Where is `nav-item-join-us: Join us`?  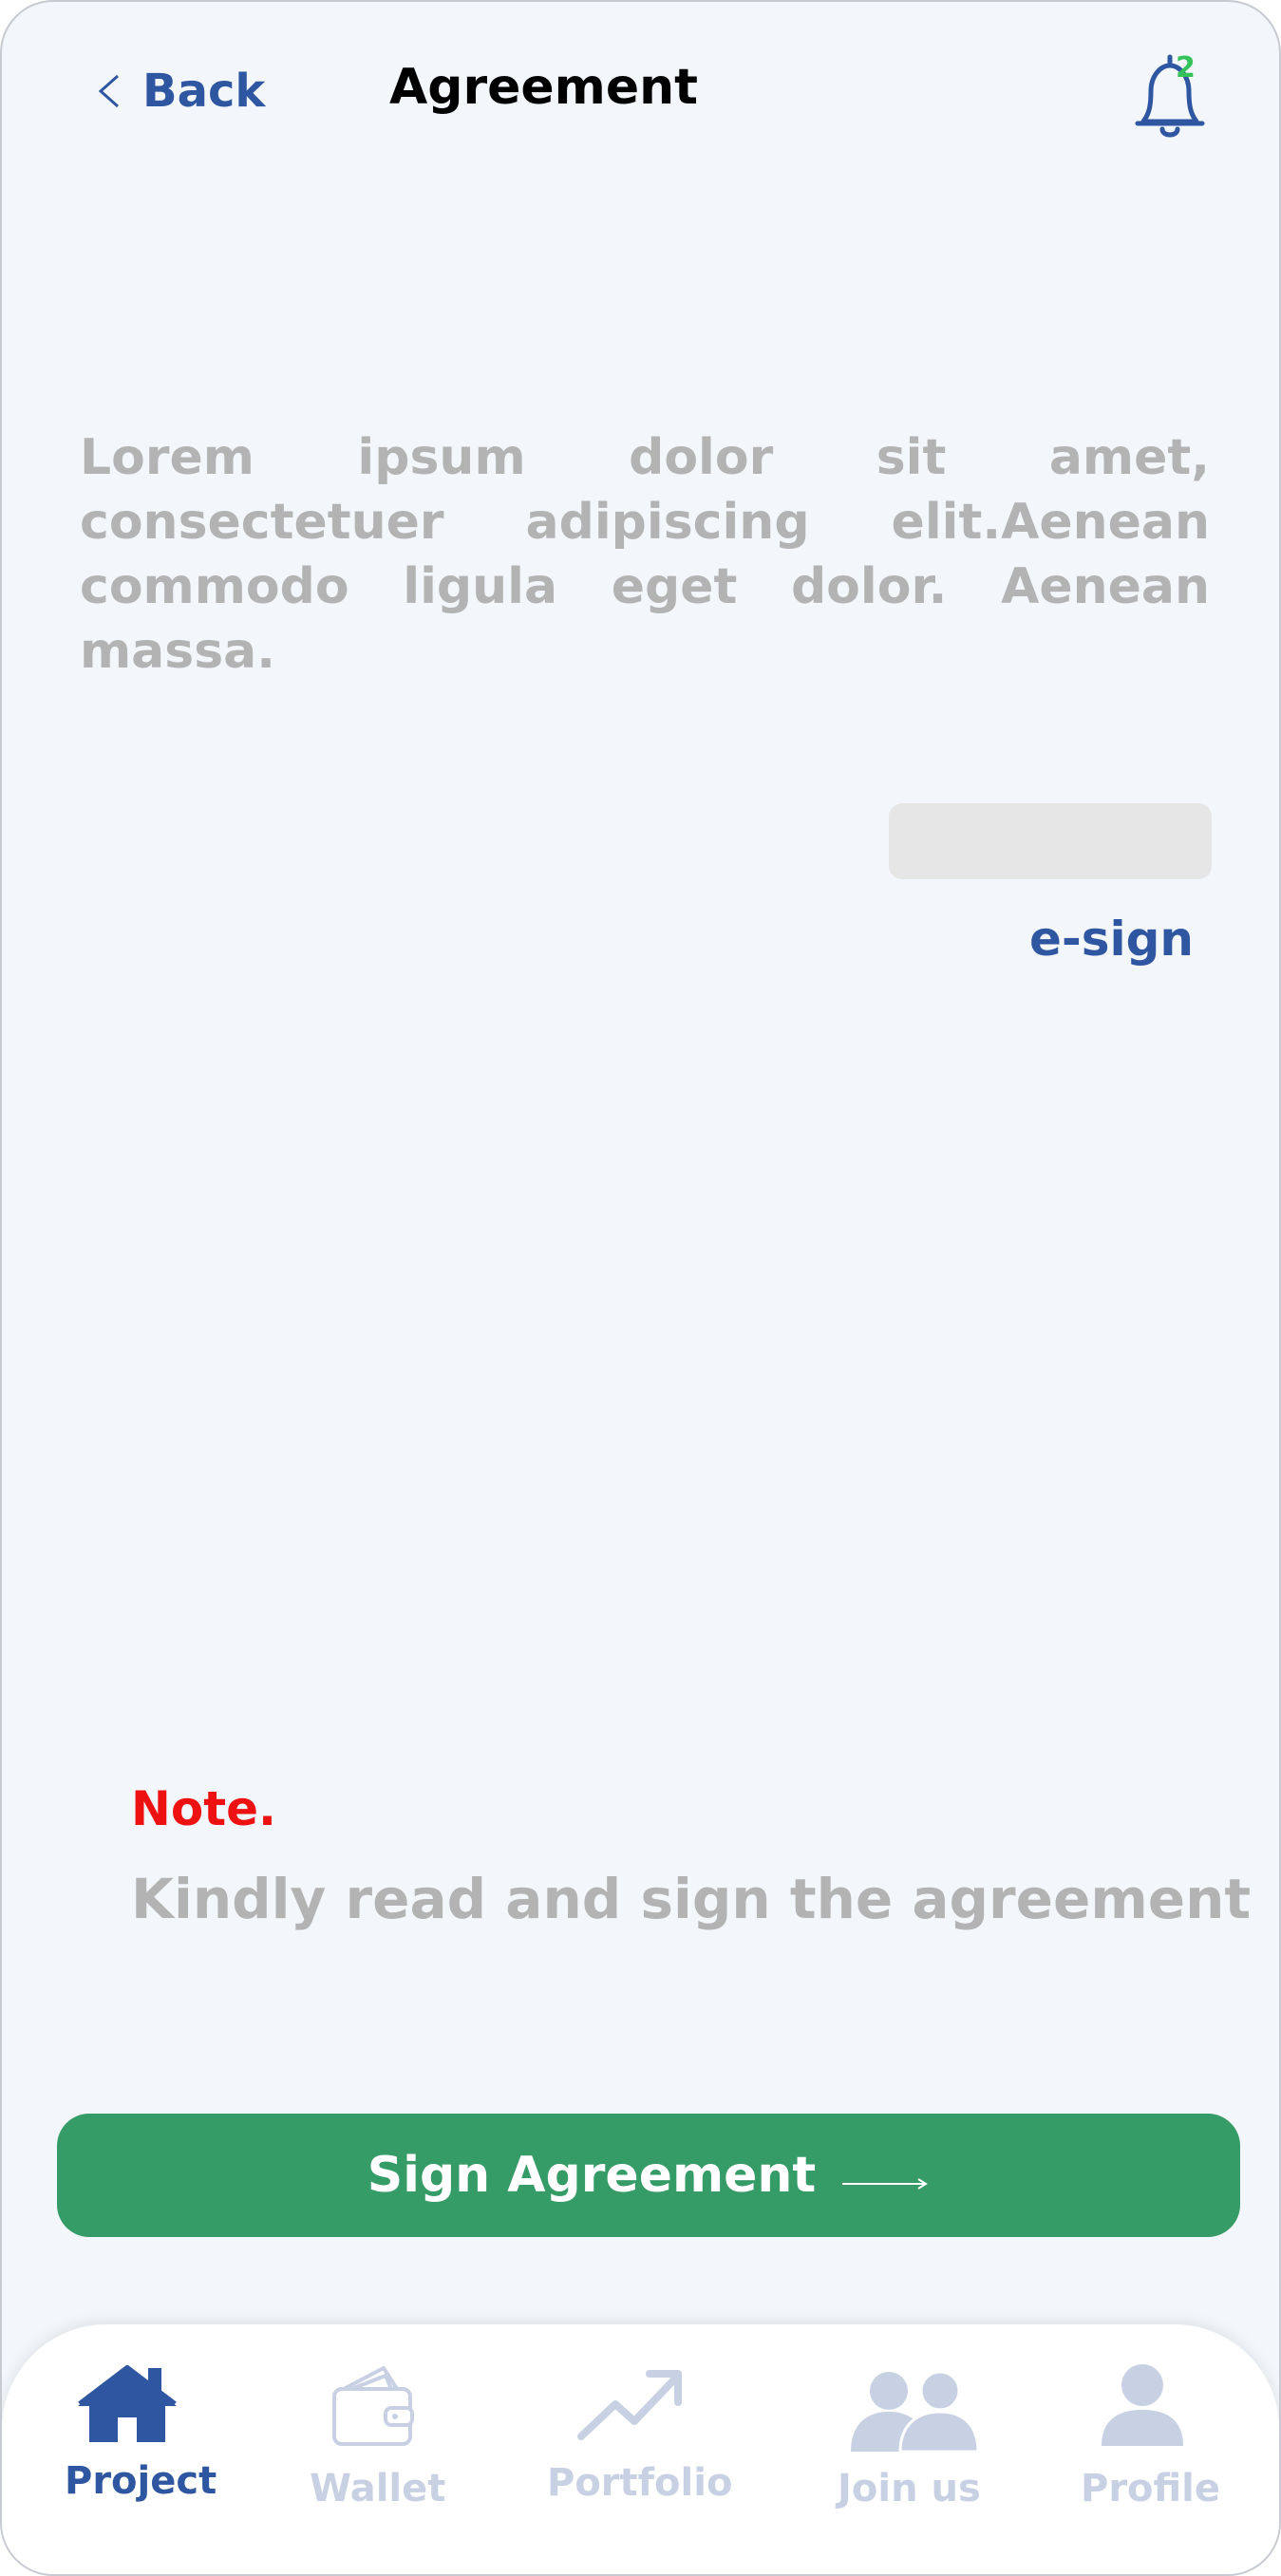
nav-item-join-us: Join us is located at coordinates (908, 2447).